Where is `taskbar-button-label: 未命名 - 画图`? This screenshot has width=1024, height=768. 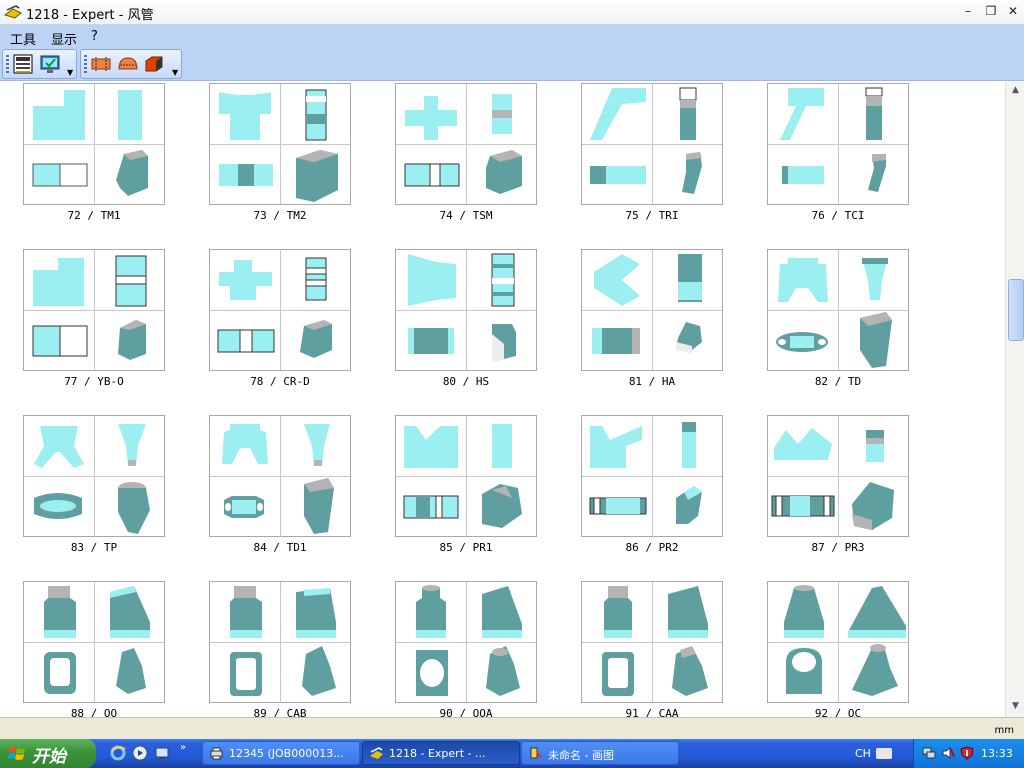
taskbar-button-label: 未命名 - 画图 is located at coordinates (581, 755).